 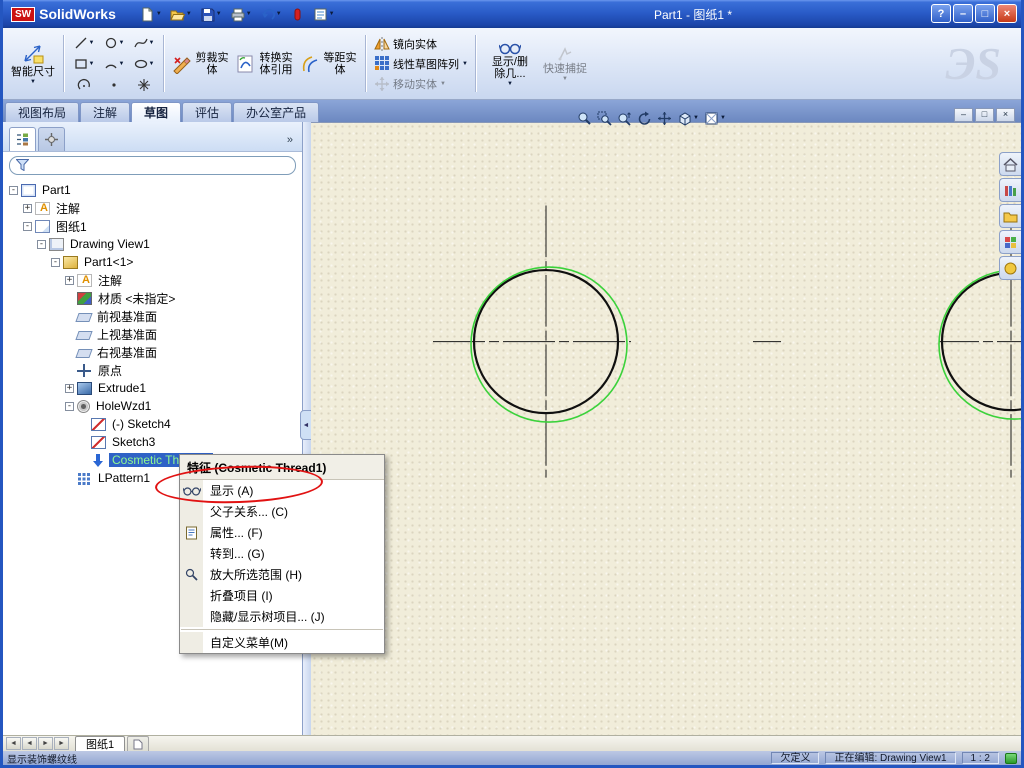 What do you see at coordinates (271, 14) in the screenshot?
I see `undo-button: ▼` at bounding box center [271, 14].